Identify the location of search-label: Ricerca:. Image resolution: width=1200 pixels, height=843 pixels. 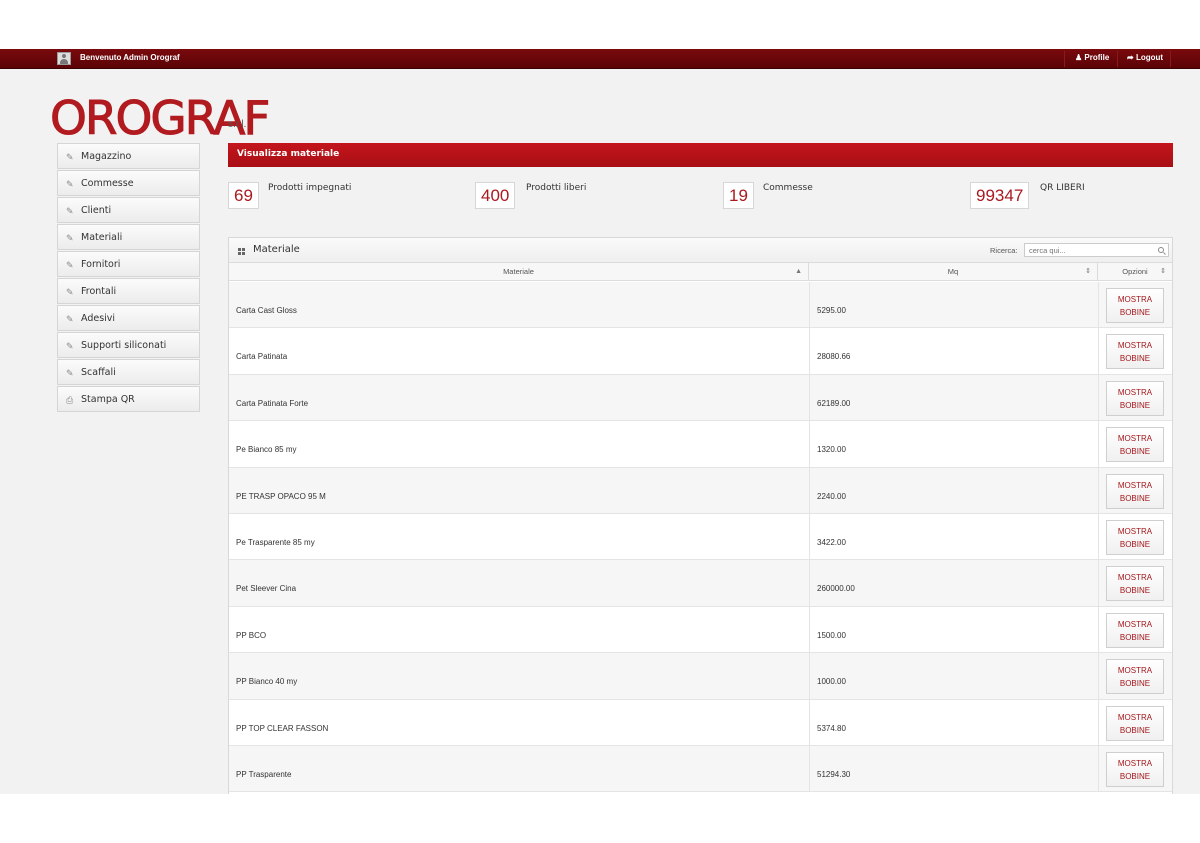
(1004, 250).